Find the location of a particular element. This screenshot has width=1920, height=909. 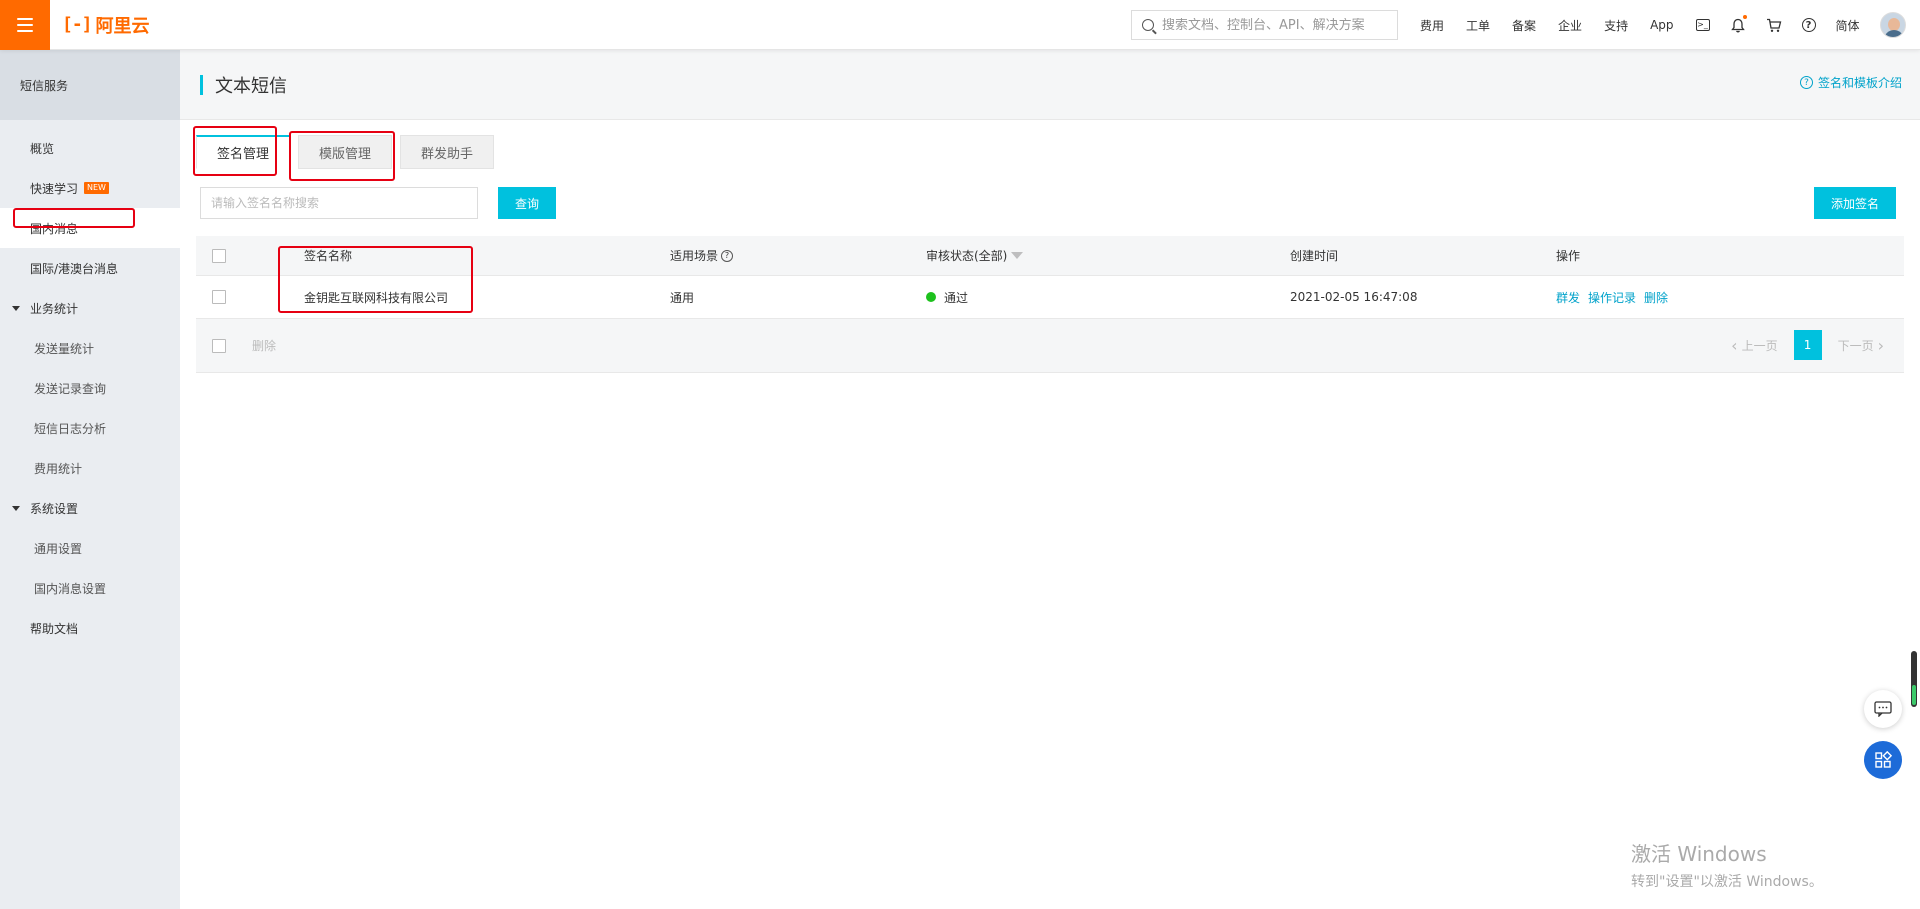

tab-bulk-send-assistant: 群发助手 is located at coordinates (447, 152).